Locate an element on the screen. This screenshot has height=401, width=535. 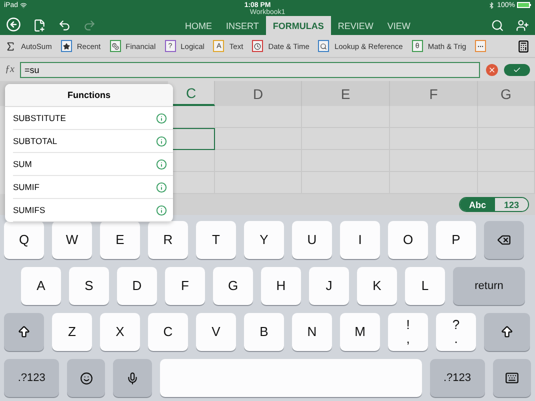
column-header: E is located at coordinates (346, 93).